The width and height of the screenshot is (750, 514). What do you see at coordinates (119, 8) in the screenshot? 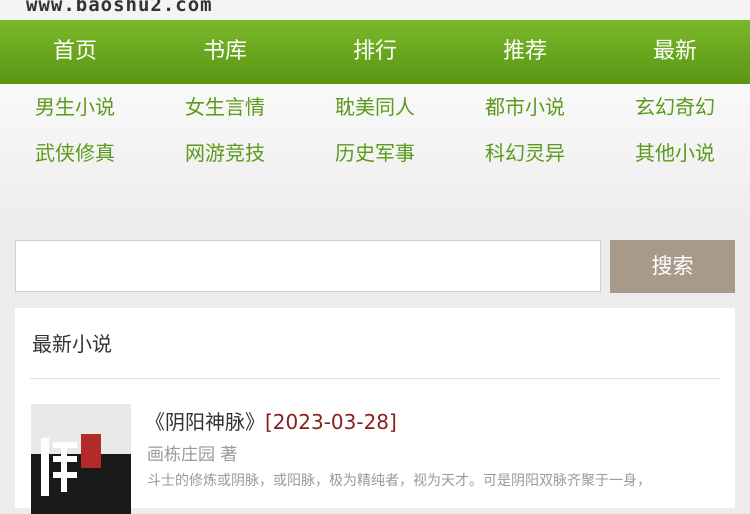
I see `site-url: www.baoshu2.com` at bounding box center [119, 8].